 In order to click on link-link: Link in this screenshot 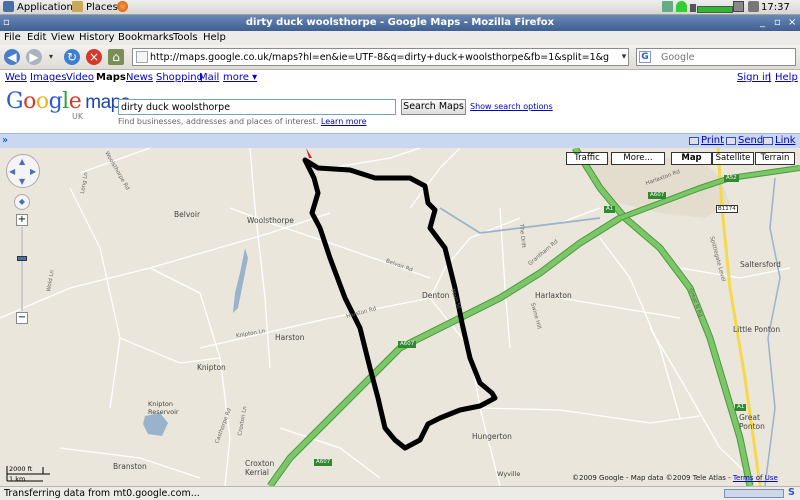, I will do `click(785, 140)`.